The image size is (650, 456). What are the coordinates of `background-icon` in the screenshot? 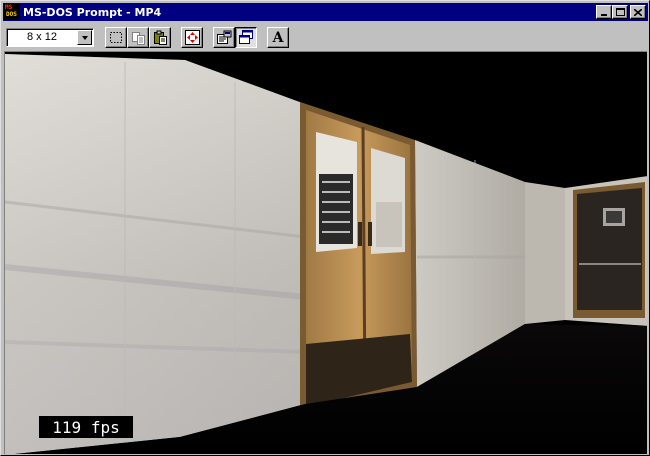 It's located at (246, 37).